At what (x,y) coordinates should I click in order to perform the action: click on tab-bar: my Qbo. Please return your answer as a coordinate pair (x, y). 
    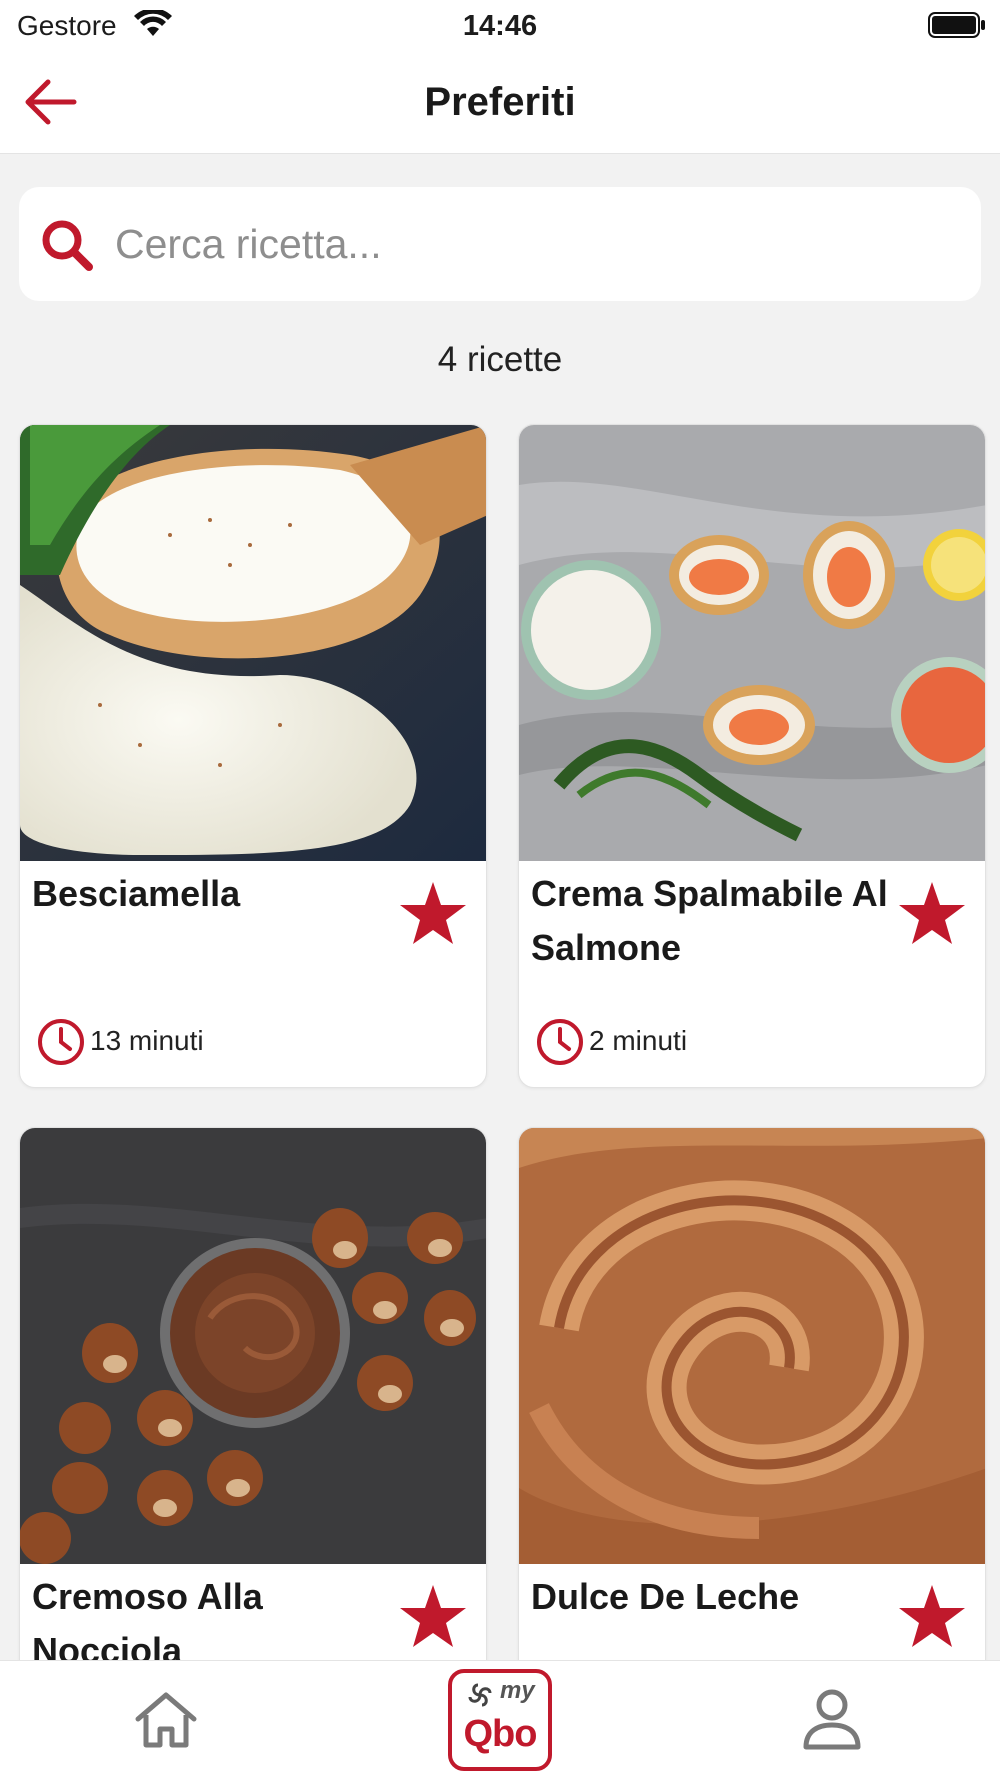
    Looking at the image, I should click on (500, 1719).